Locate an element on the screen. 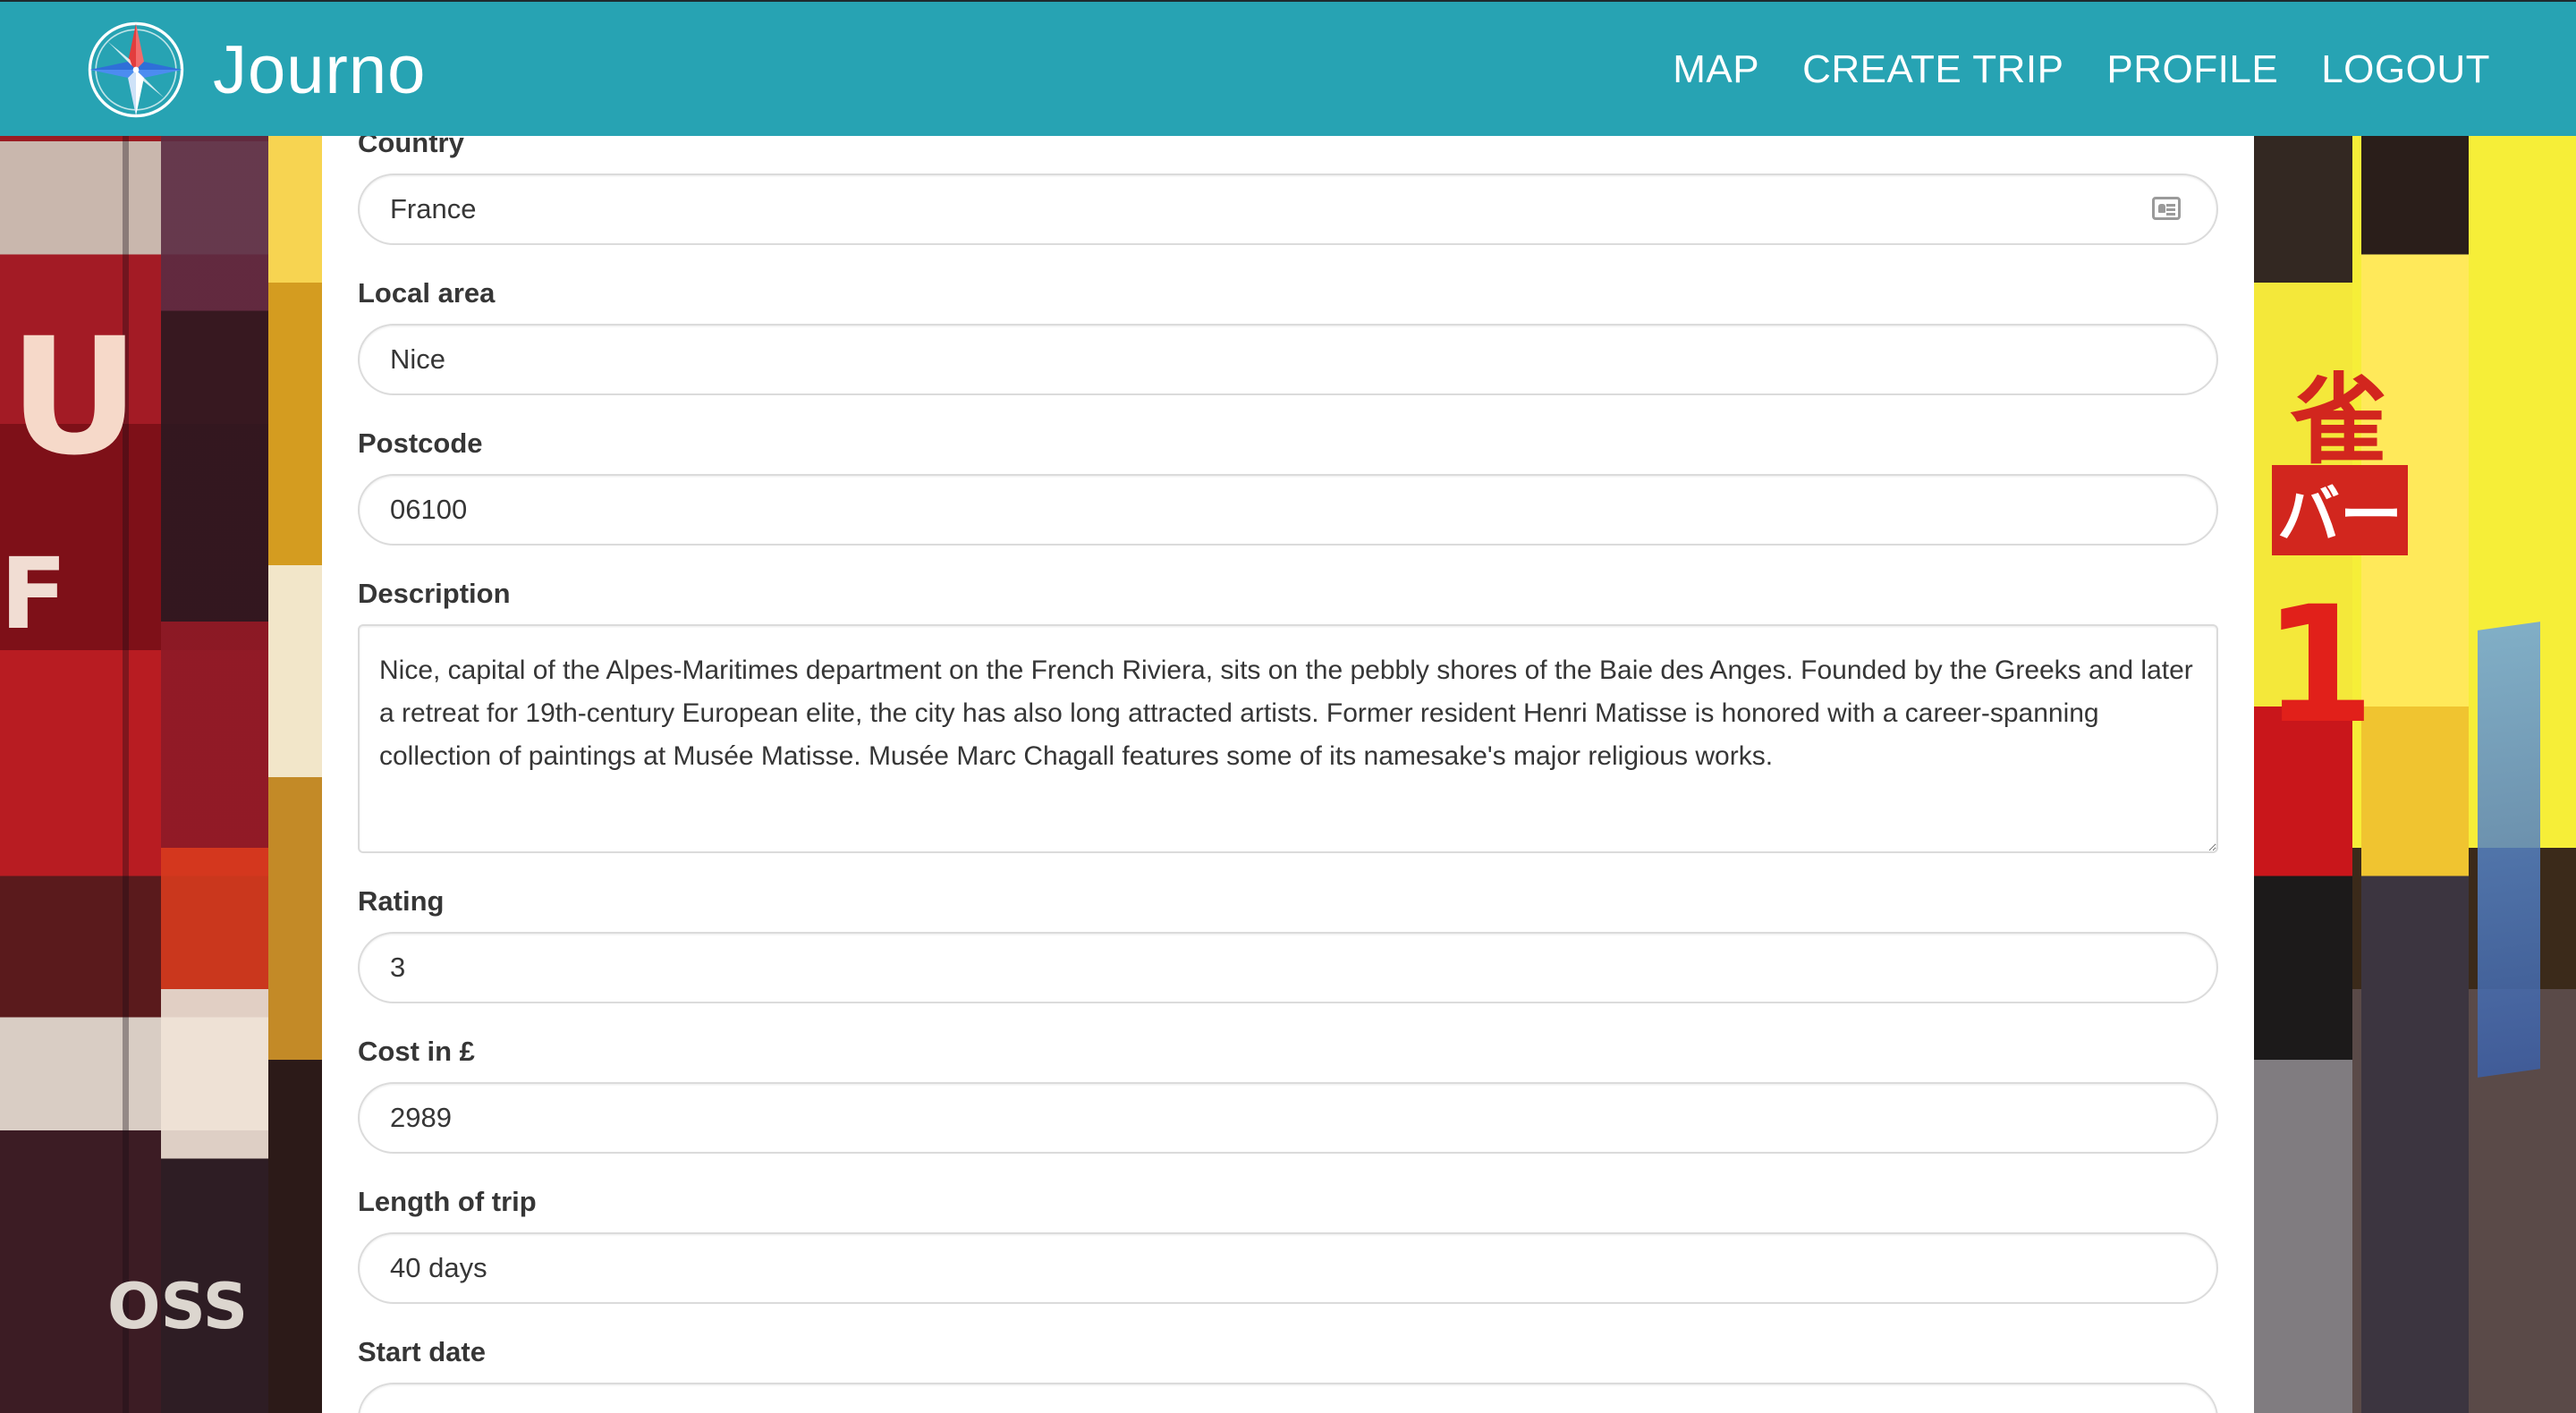 The height and width of the screenshot is (1413, 2576). cost-field: Cost in £ is located at coordinates (1288, 1095).